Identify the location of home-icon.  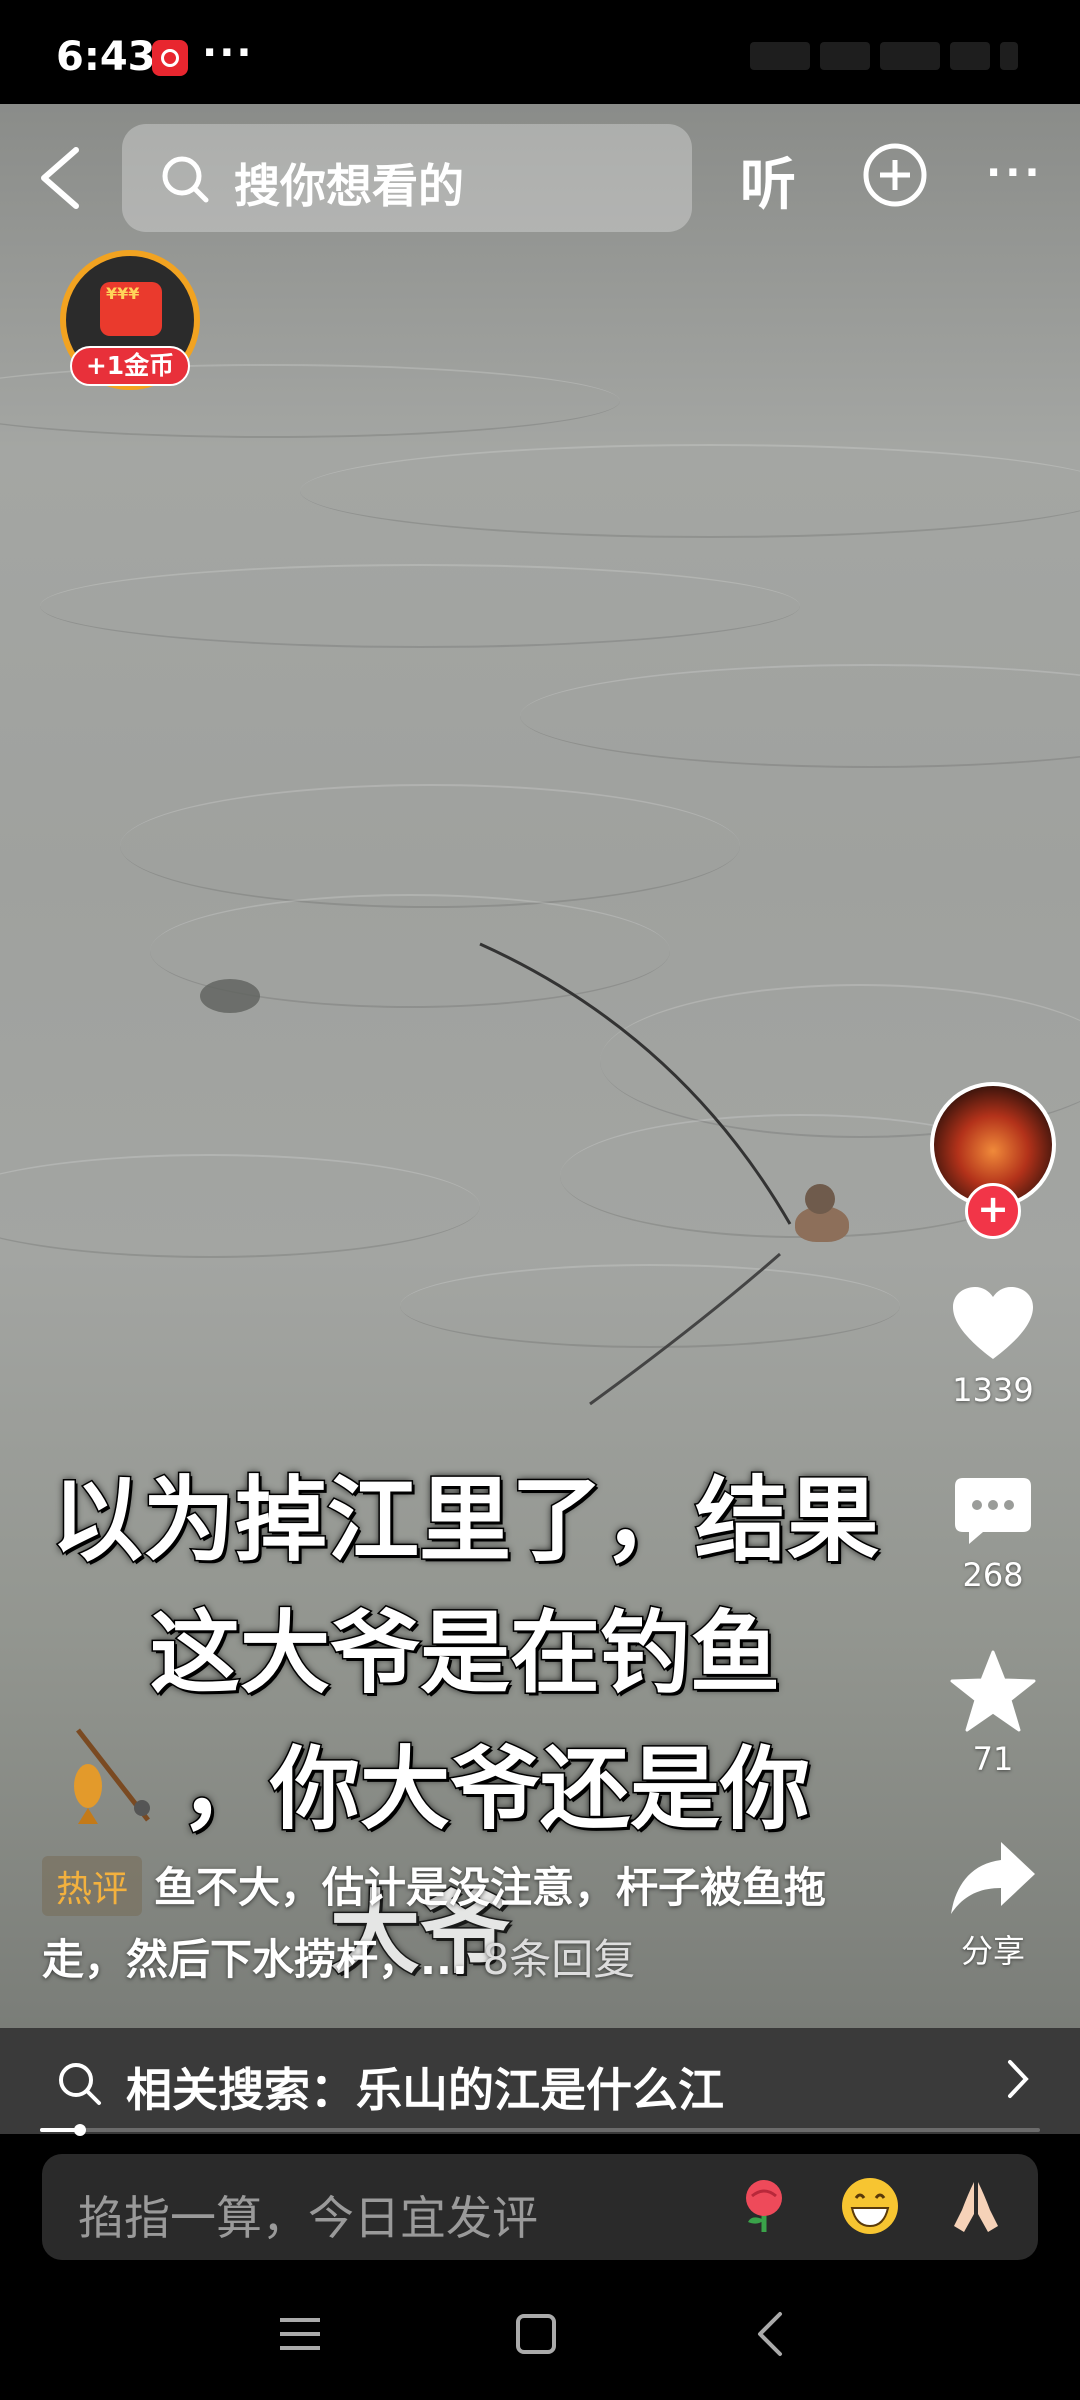
(536, 2334).